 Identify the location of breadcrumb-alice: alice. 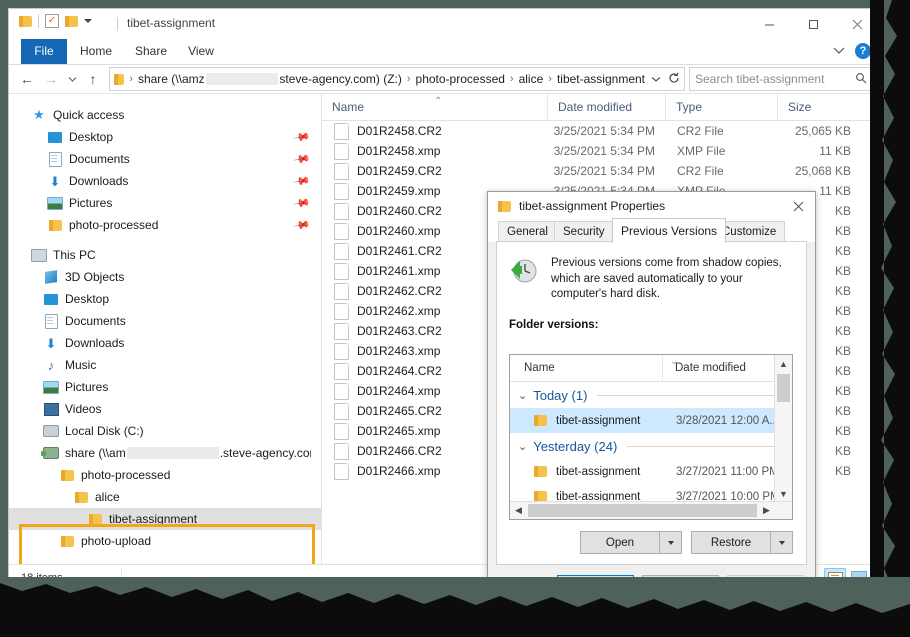
(531, 79).